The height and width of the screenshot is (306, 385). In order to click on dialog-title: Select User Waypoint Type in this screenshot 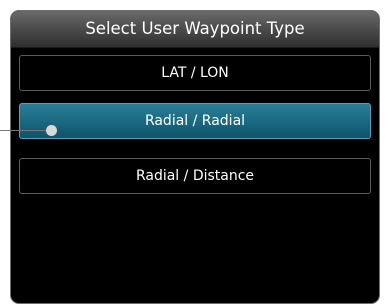, I will do `click(195, 29)`.